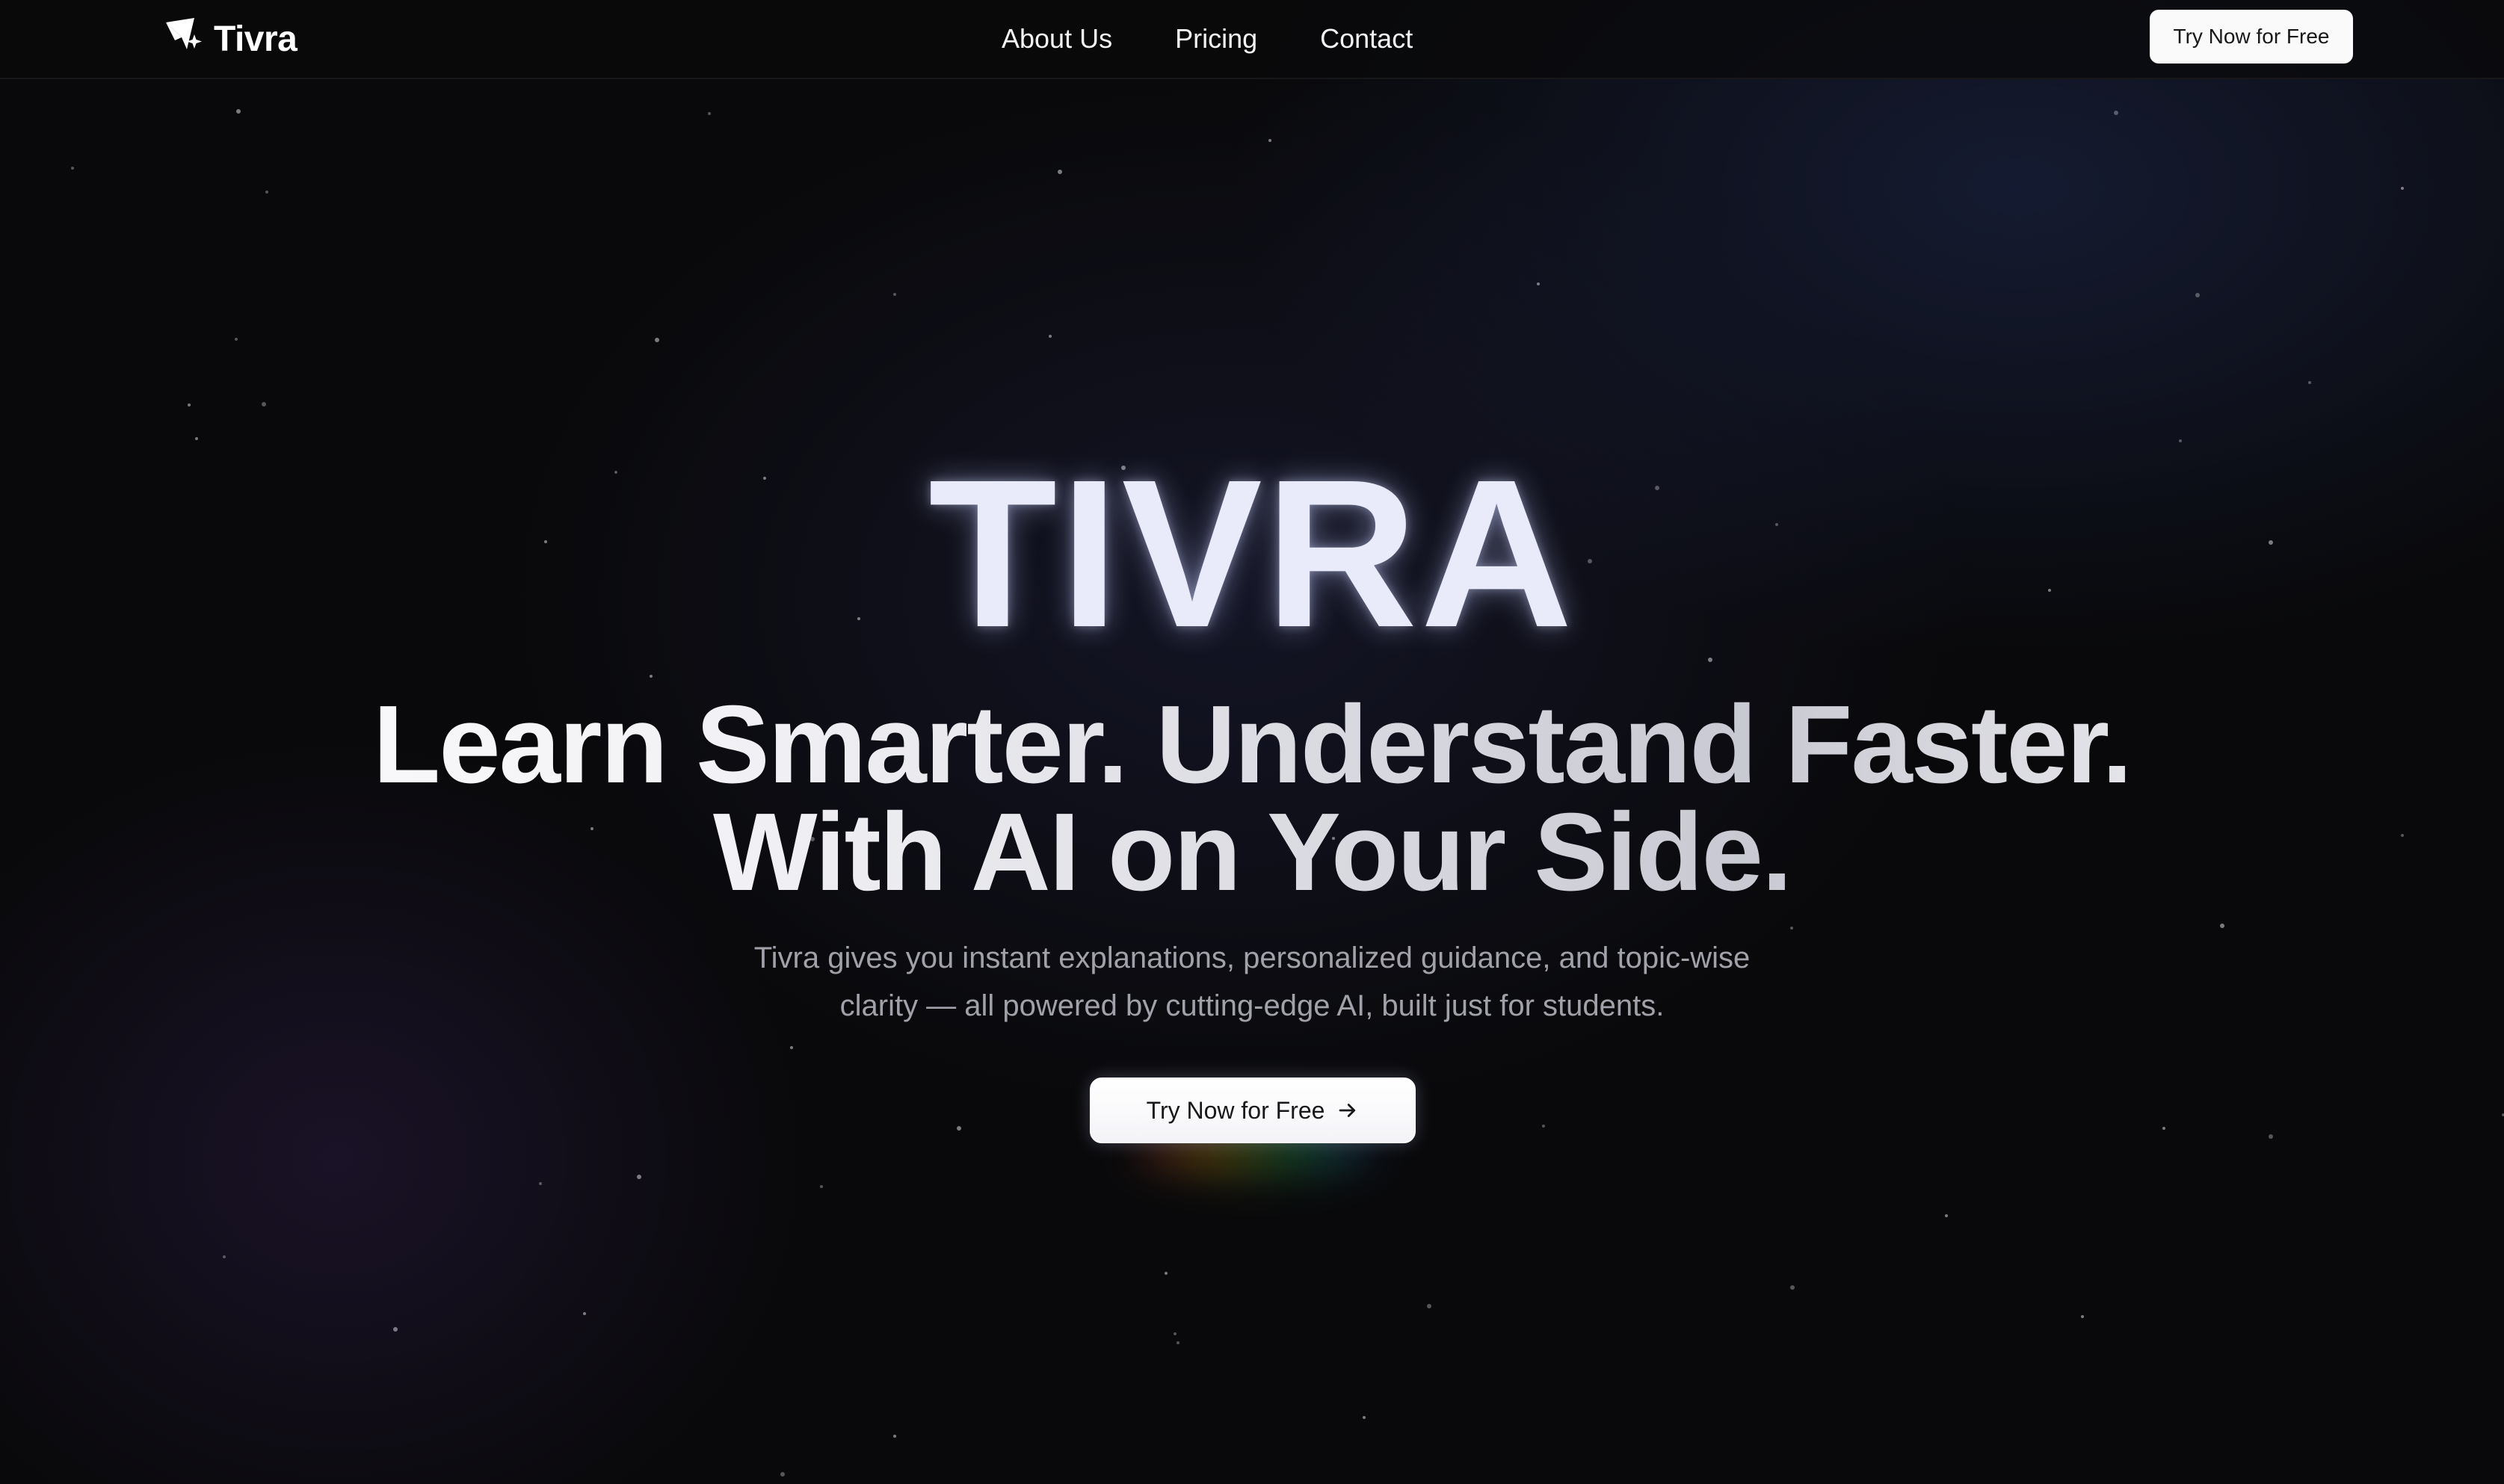 This screenshot has height=1484, width=2504. What do you see at coordinates (2251, 37) in the screenshot?
I see `nav-try-now-button: Try Now for Free` at bounding box center [2251, 37].